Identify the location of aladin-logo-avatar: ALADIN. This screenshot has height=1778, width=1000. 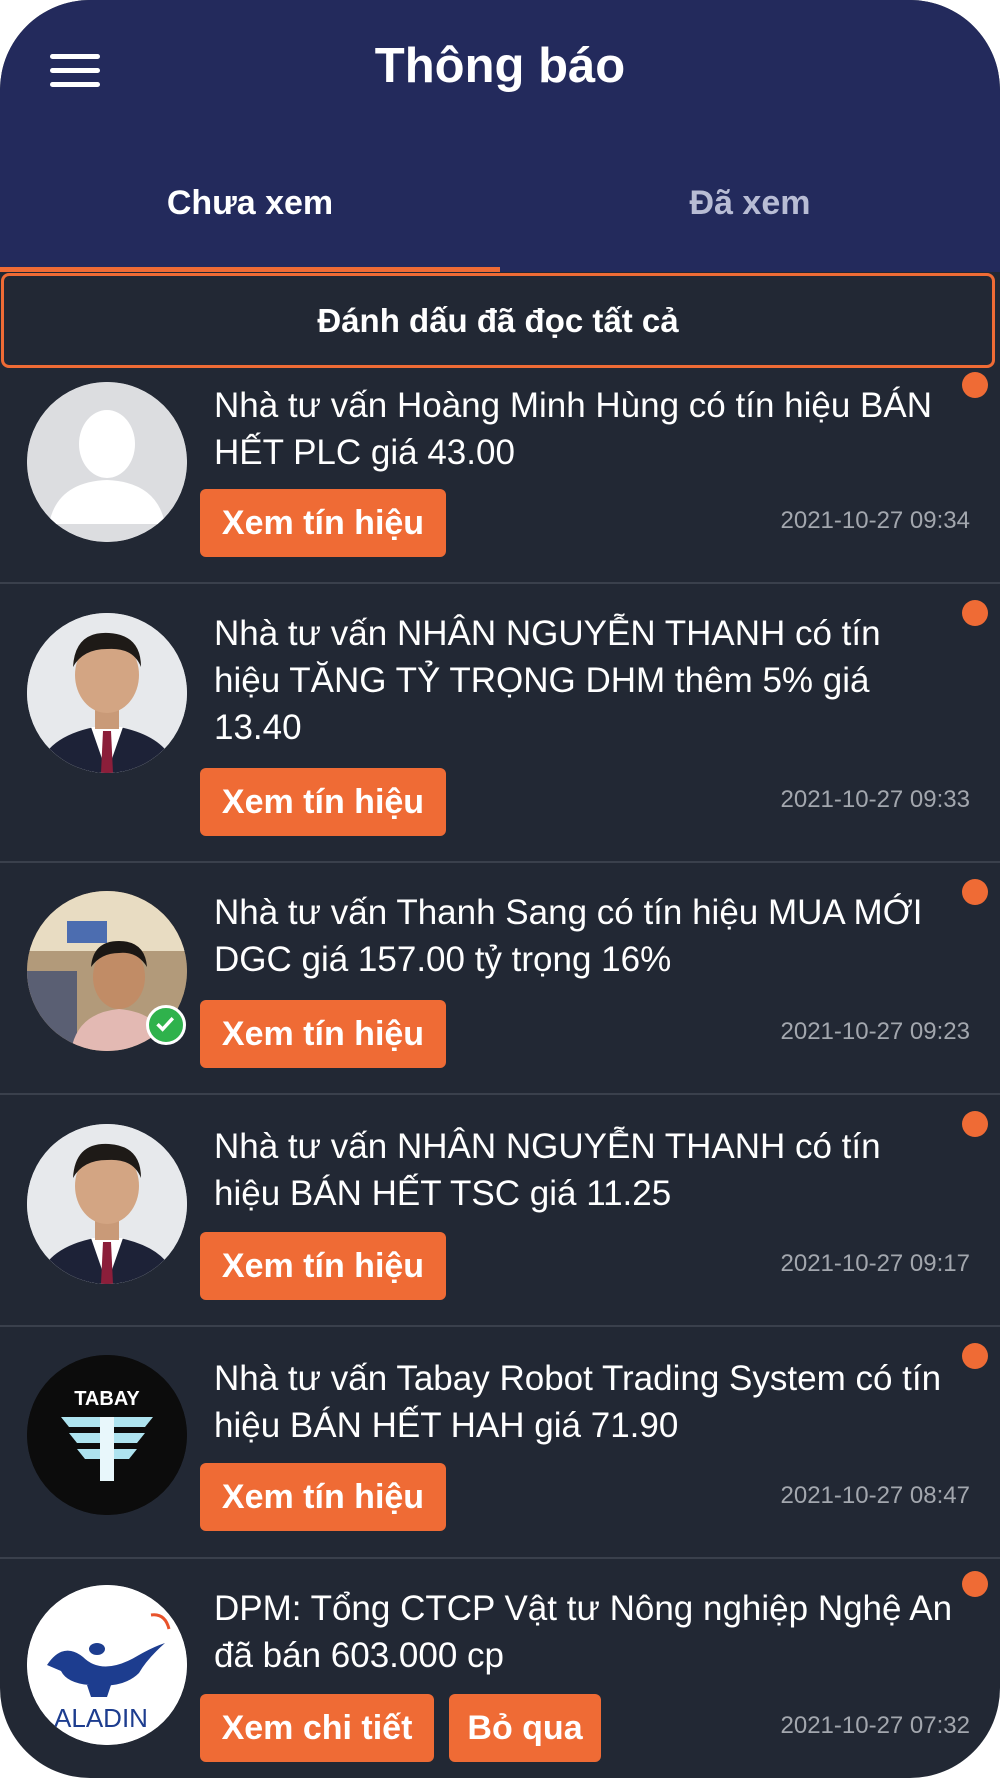
(107, 1665).